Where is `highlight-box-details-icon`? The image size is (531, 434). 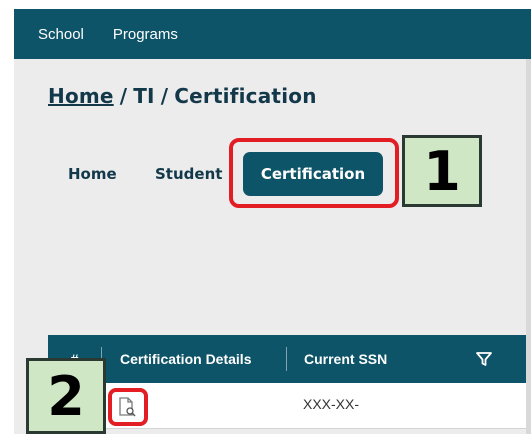
highlight-box-details-icon is located at coordinates (128, 407).